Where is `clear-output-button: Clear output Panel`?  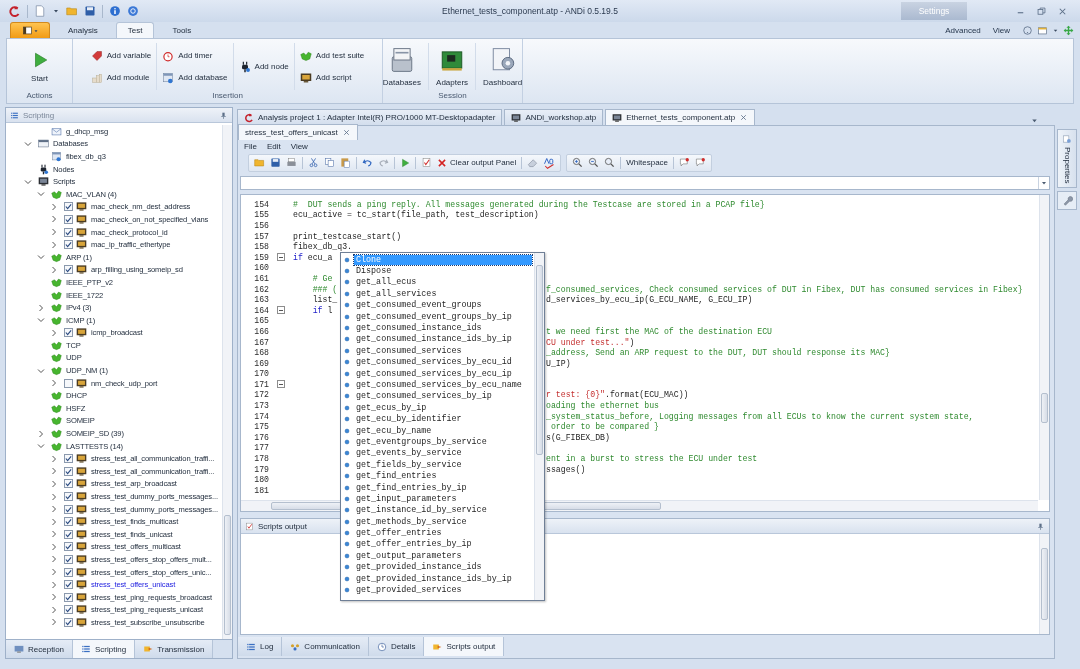
clear-output-button: Clear output Panel is located at coordinates (477, 162).